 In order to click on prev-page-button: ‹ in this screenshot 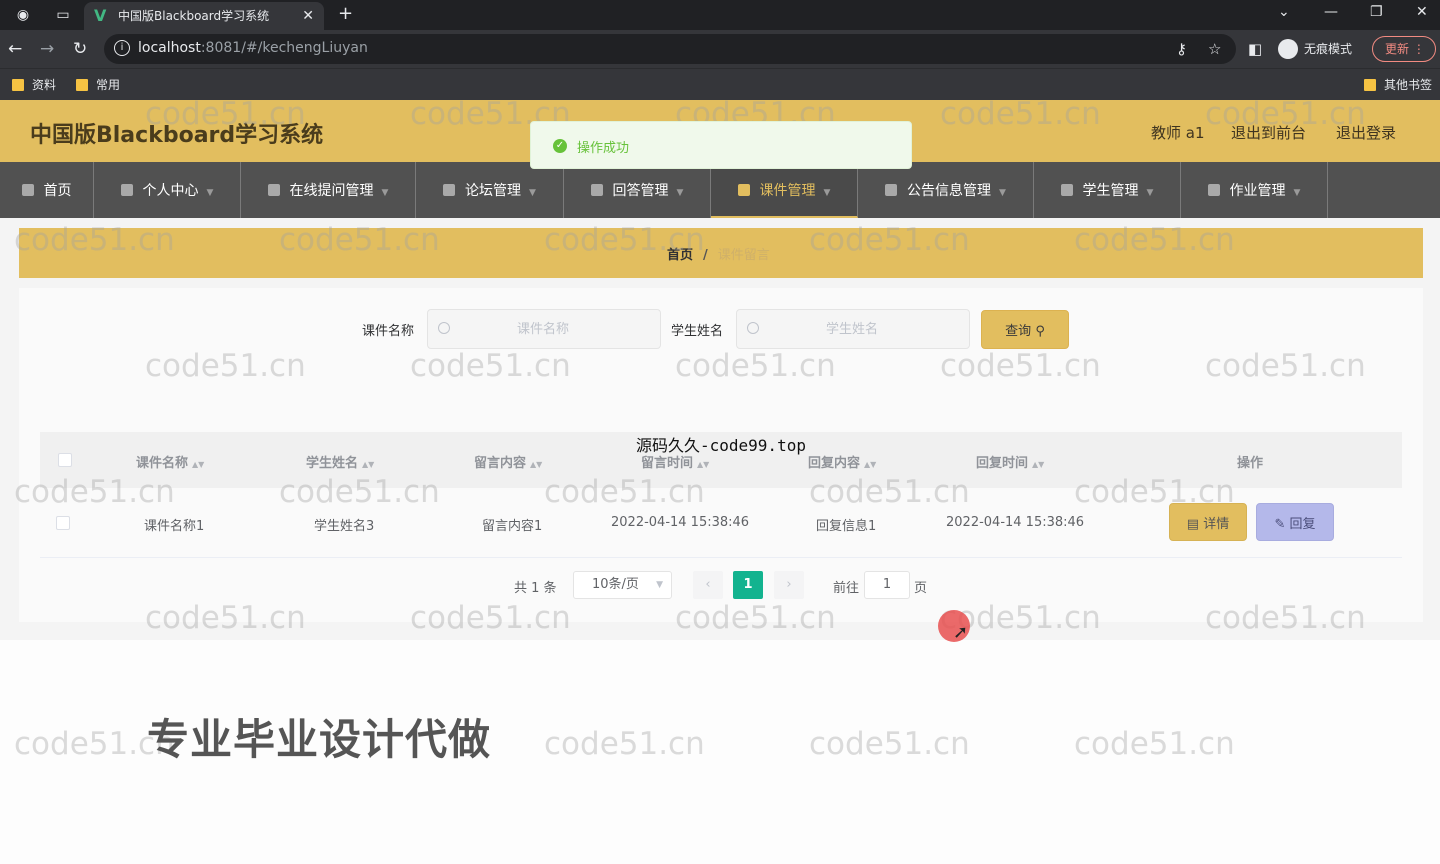, I will do `click(708, 585)`.